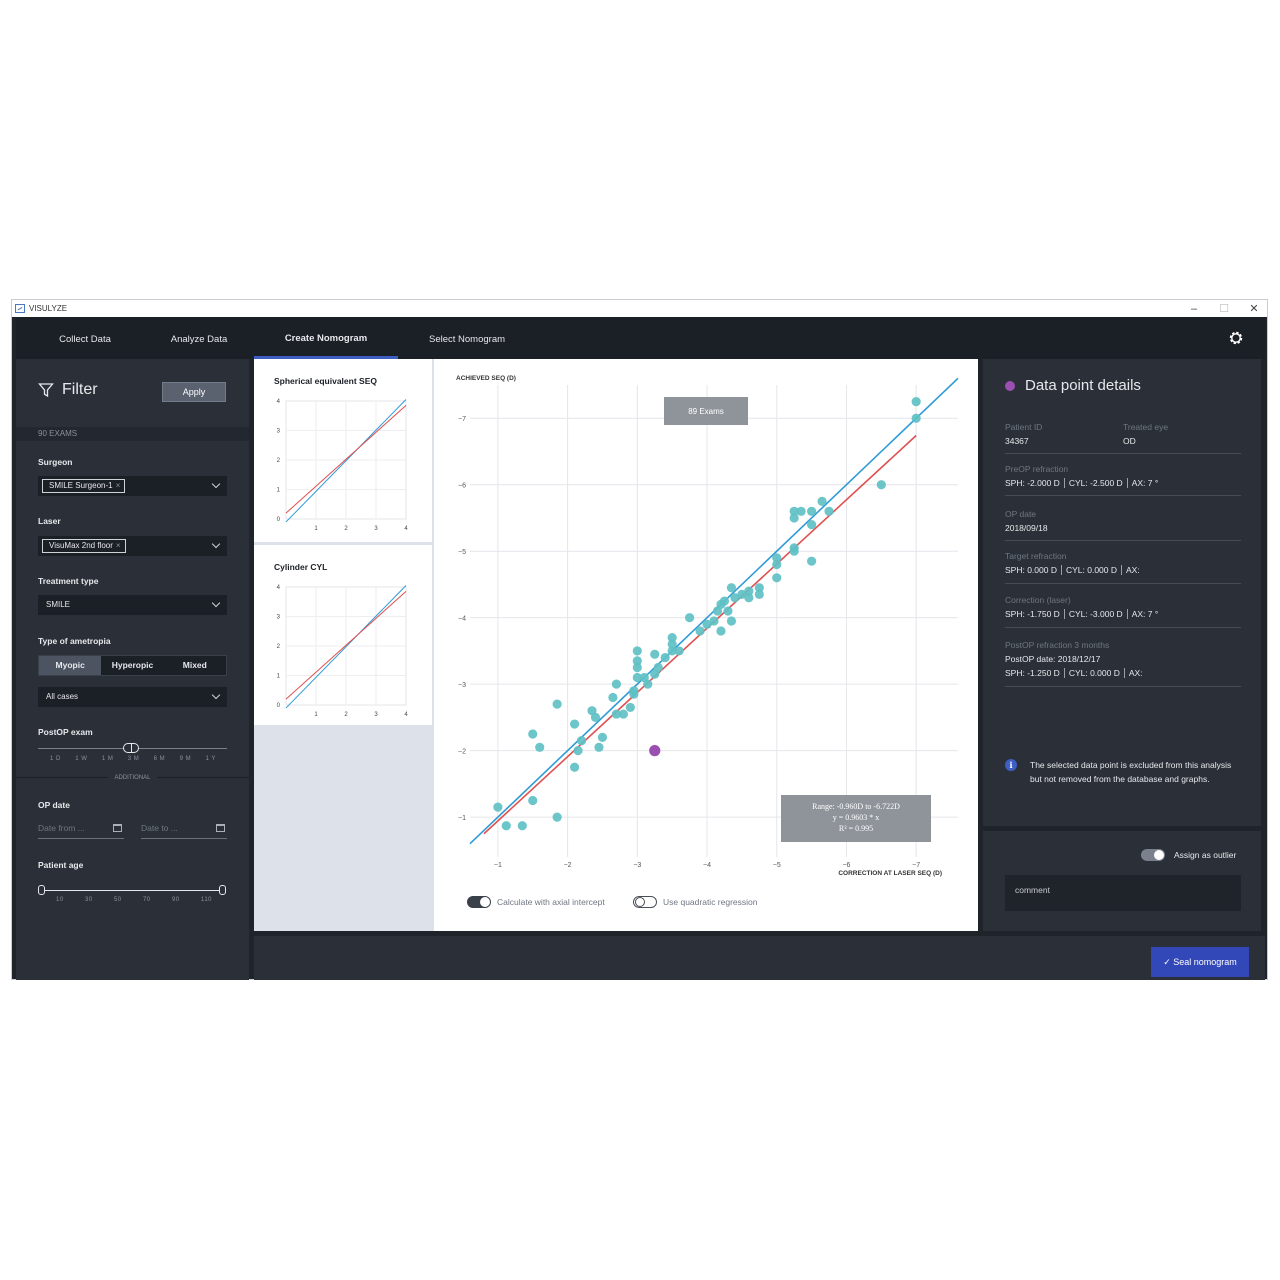 This screenshot has height=1280, width=1280. I want to click on thumbnail-y-tick: 2, so click(279, 647).